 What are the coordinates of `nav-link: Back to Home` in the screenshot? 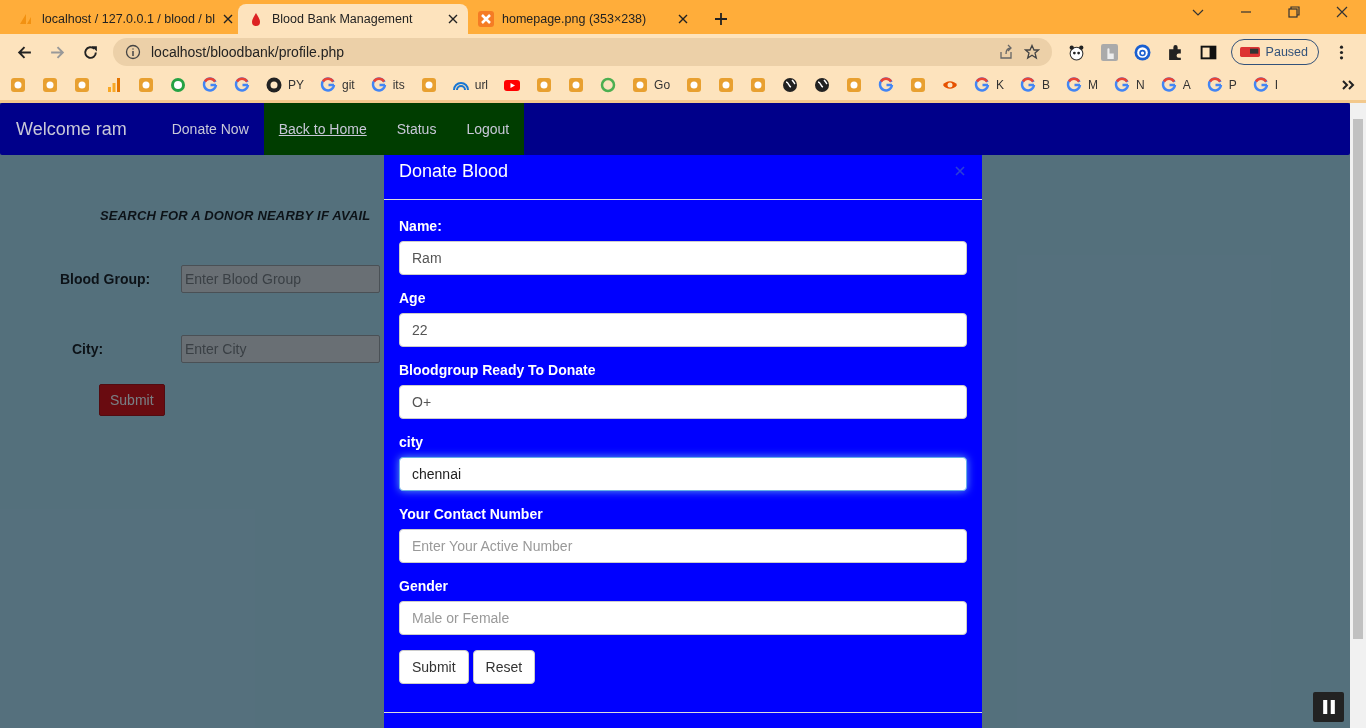 It's located at (322, 129).